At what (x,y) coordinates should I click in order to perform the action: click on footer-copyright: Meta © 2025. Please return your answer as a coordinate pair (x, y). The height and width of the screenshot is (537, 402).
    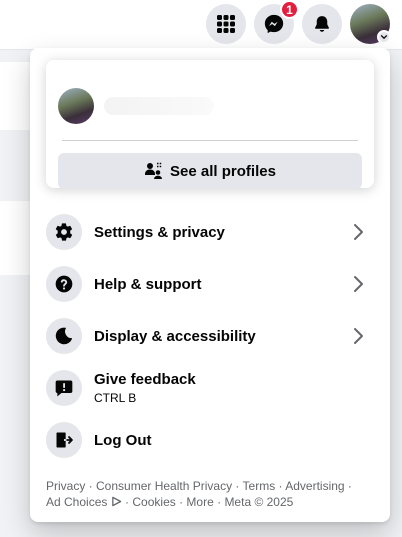
    Looking at the image, I should click on (259, 502).